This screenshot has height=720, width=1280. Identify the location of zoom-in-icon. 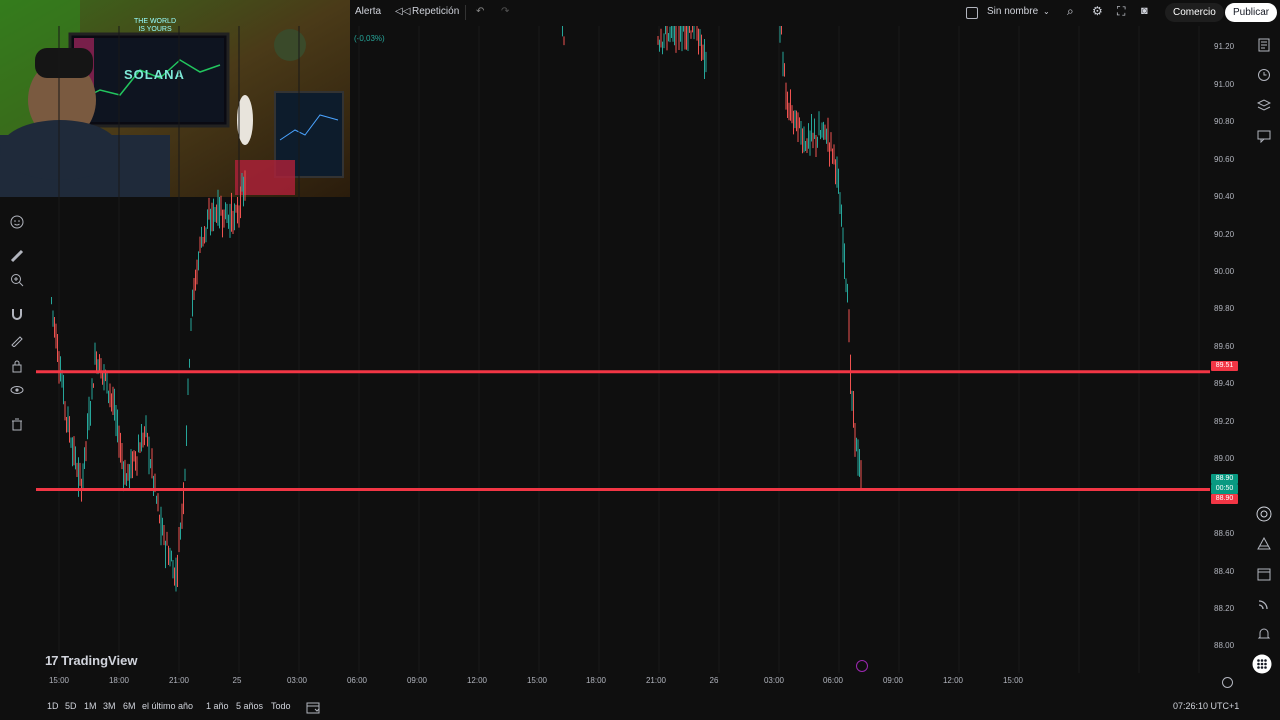
(17, 280).